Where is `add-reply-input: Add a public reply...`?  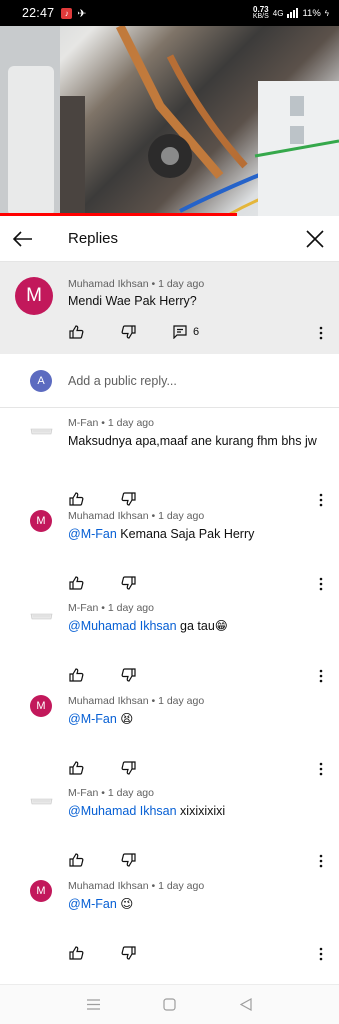
add-reply-input: Add a public reply... is located at coordinates (122, 381).